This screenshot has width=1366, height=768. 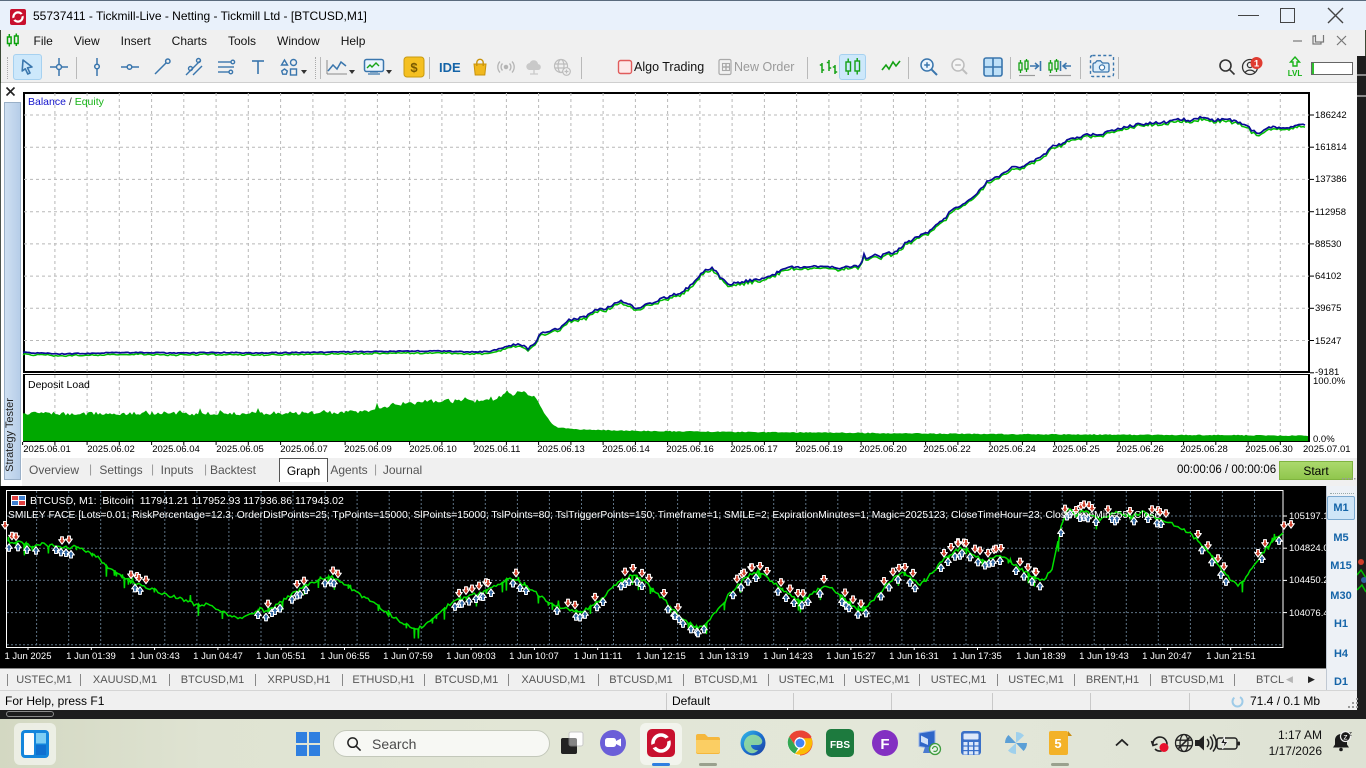 I want to click on svg-text: LVL, so click(x=1295, y=73).